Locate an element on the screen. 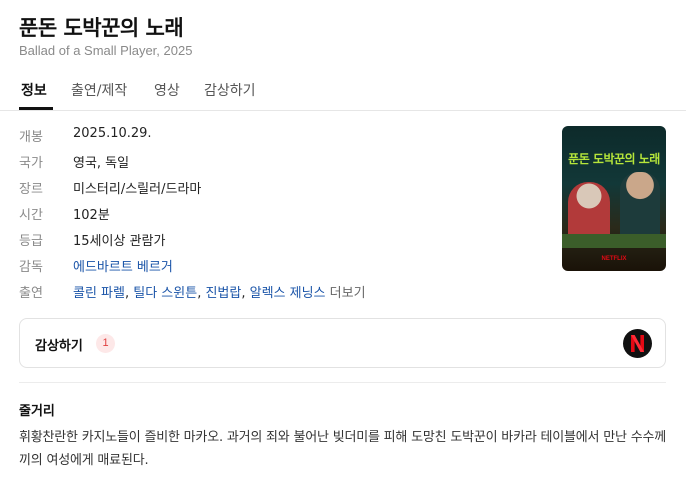 This screenshot has width=686, height=481. poster-figure-left is located at coordinates (589, 210).